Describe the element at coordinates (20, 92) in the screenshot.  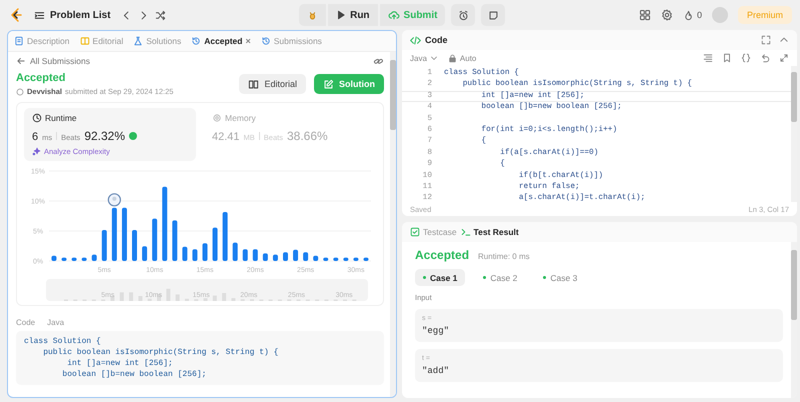
I see `user-icon` at that location.